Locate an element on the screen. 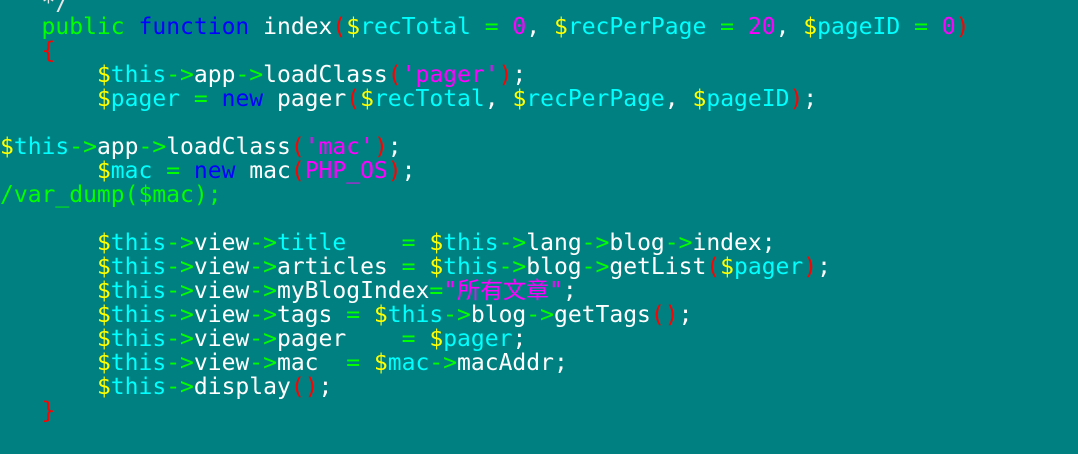 This screenshot has height=454, width=1078. code-token-ident: tags is located at coordinates (304, 315).